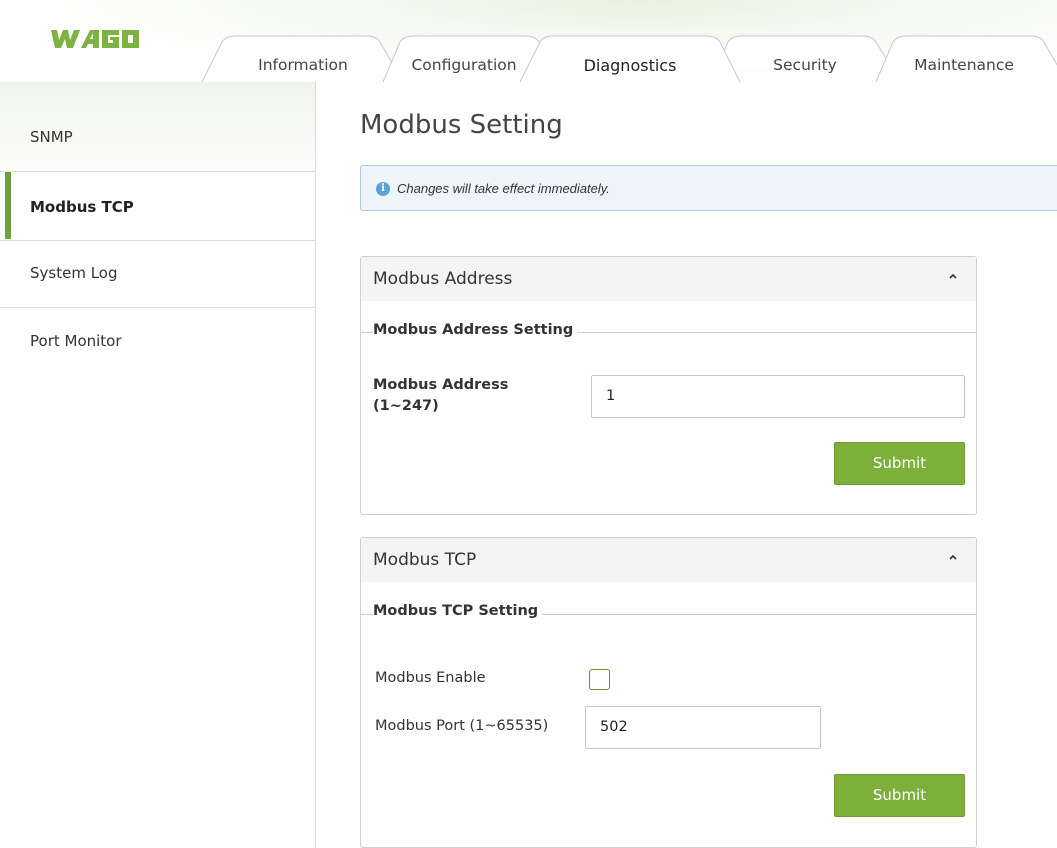 The width and height of the screenshot is (1057, 848). I want to click on tab-bar-shapes, so click(629, 59).